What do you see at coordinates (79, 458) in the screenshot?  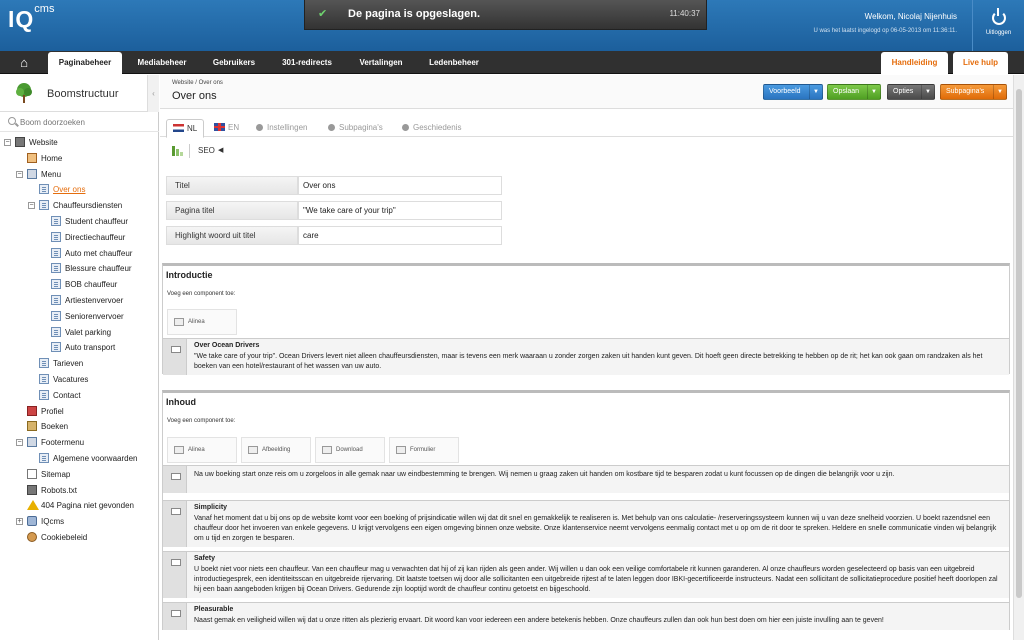 I see `tree-item: Algemene voorwaarden` at bounding box center [79, 458].